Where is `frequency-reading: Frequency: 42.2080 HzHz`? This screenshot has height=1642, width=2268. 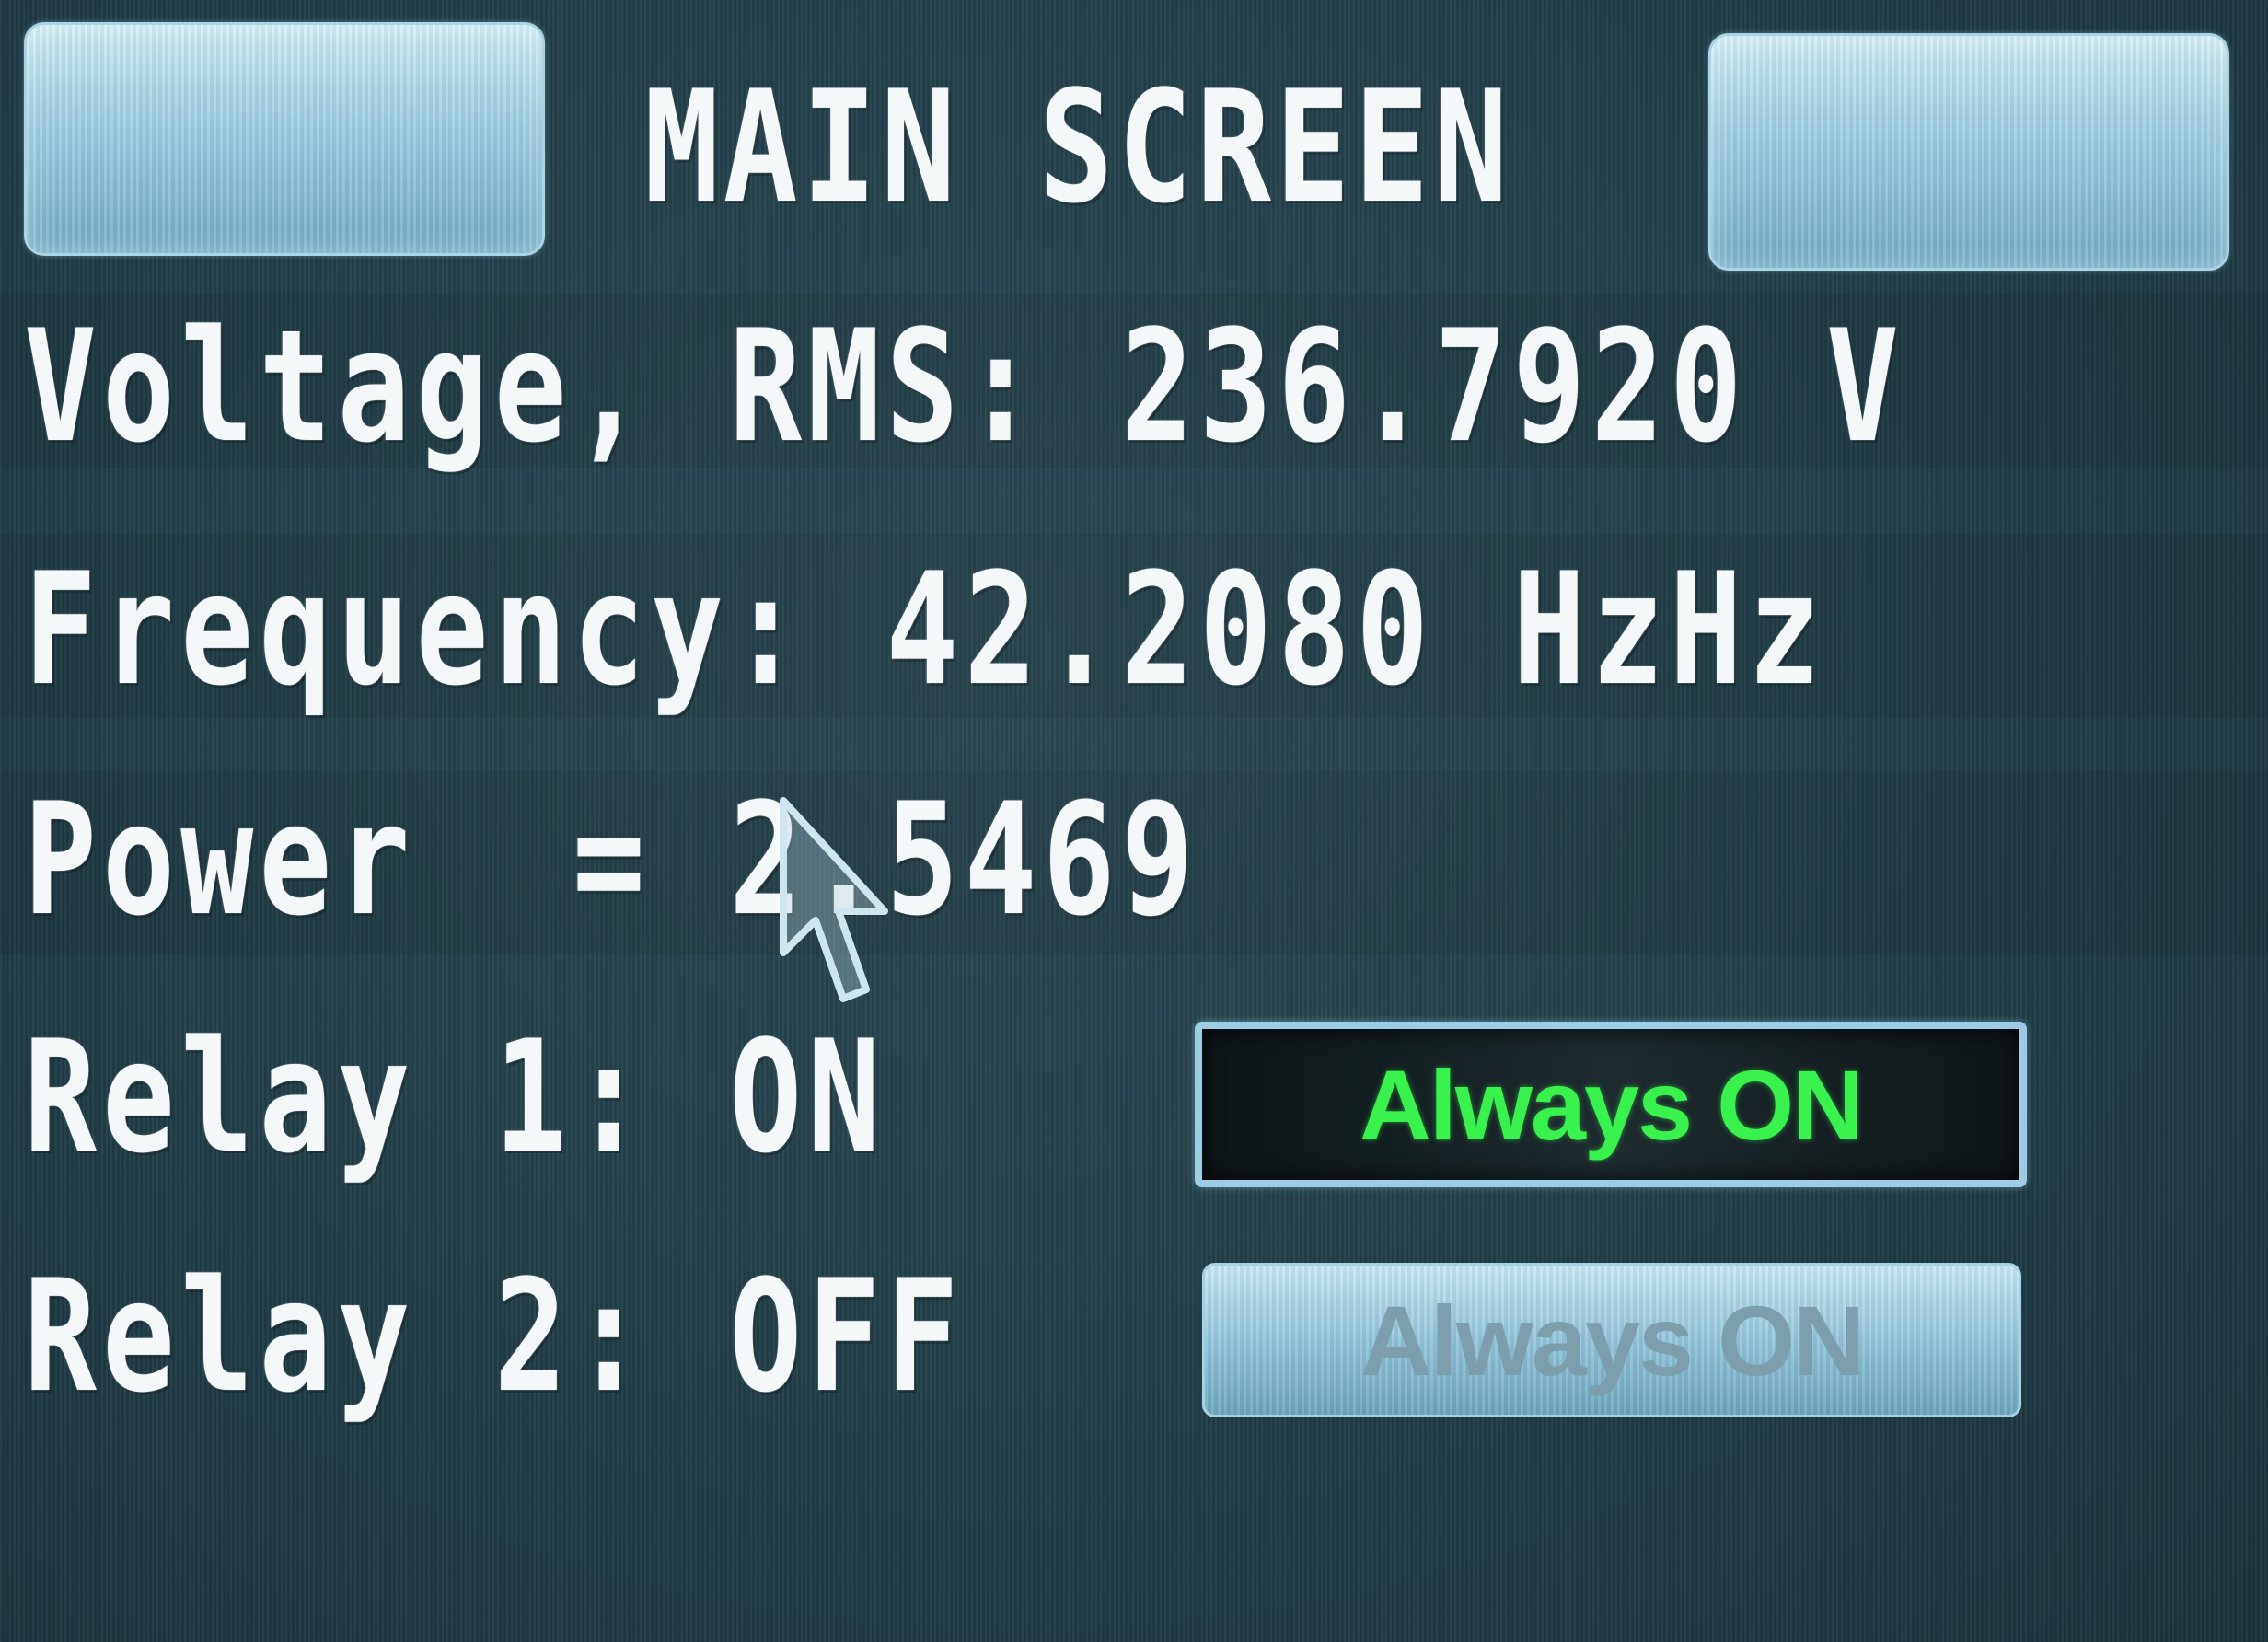
frequency-reading: Frequency: 42.2080 HzHz is located at coordinates (925, 629).